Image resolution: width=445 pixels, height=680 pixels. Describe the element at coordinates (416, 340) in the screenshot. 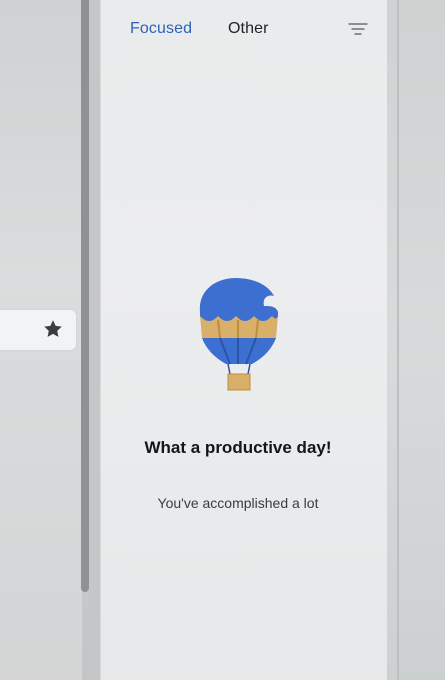

I see `reading-pane-edge` at that location.